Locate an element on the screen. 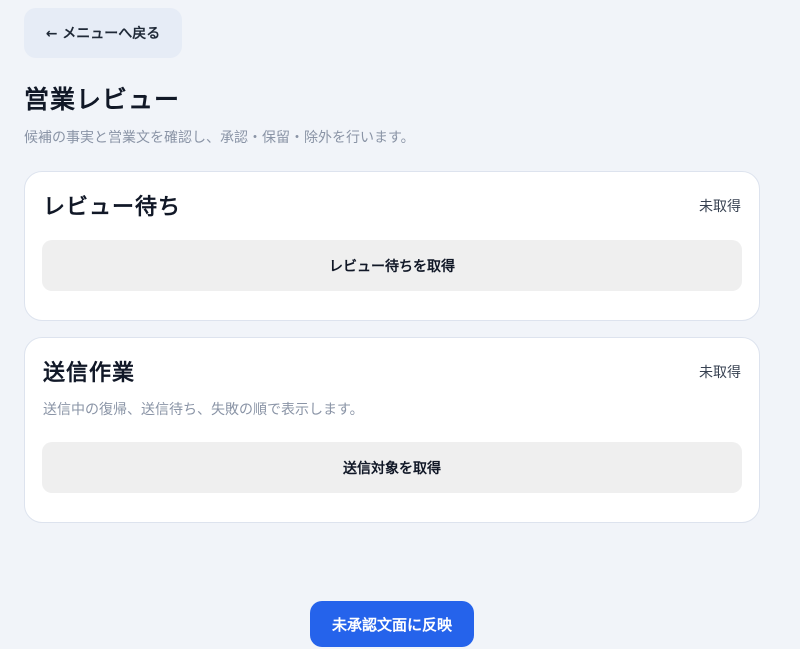  fetch-review-queue-button: レビュー待ちを取得 is located at coordinates (392, 265).